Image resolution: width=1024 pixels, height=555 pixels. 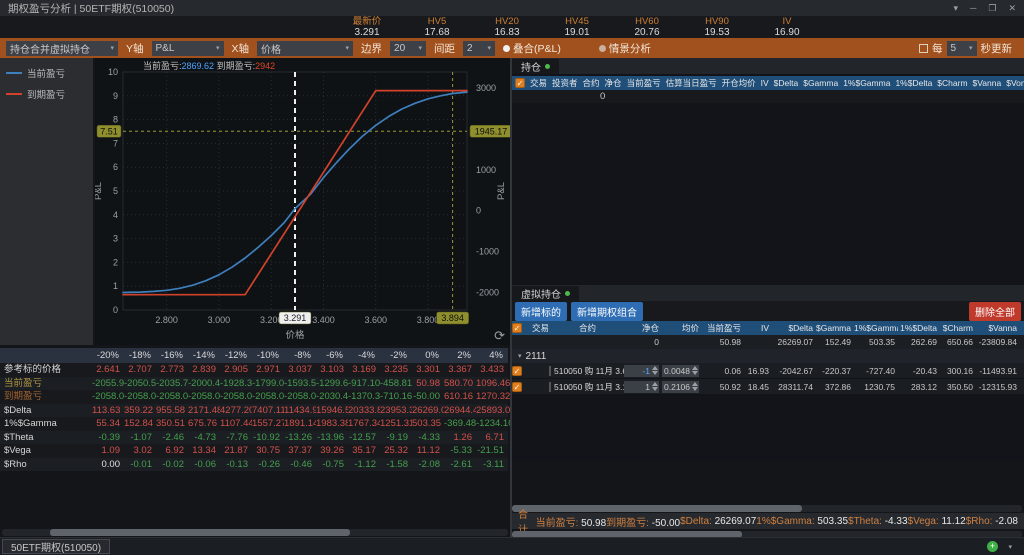 I want to click on scenario-cell: 11.12, so click(x=428, y=451).